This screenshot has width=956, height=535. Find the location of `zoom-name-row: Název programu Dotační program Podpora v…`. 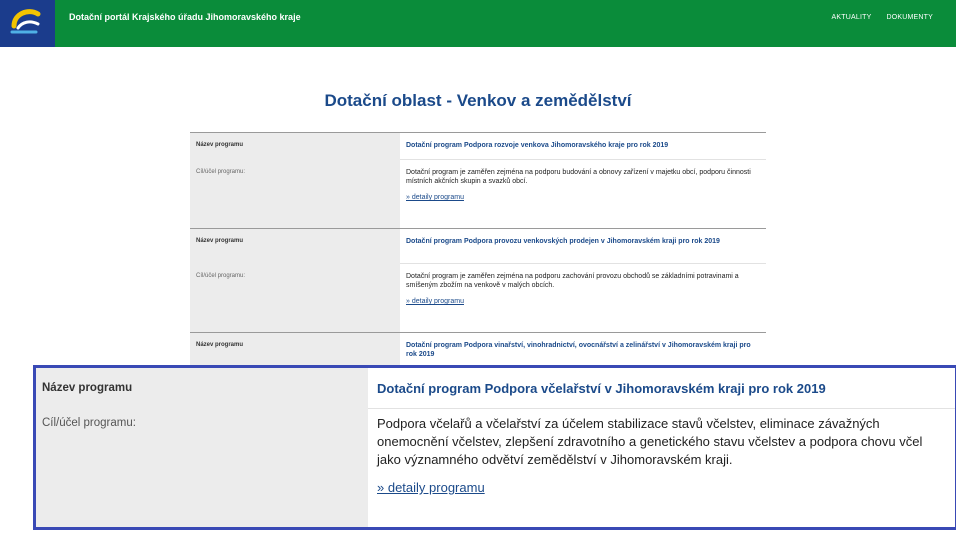

zoom-name-row: Název programu Dotační program Podpora v… is located at coordinates (495, 388).